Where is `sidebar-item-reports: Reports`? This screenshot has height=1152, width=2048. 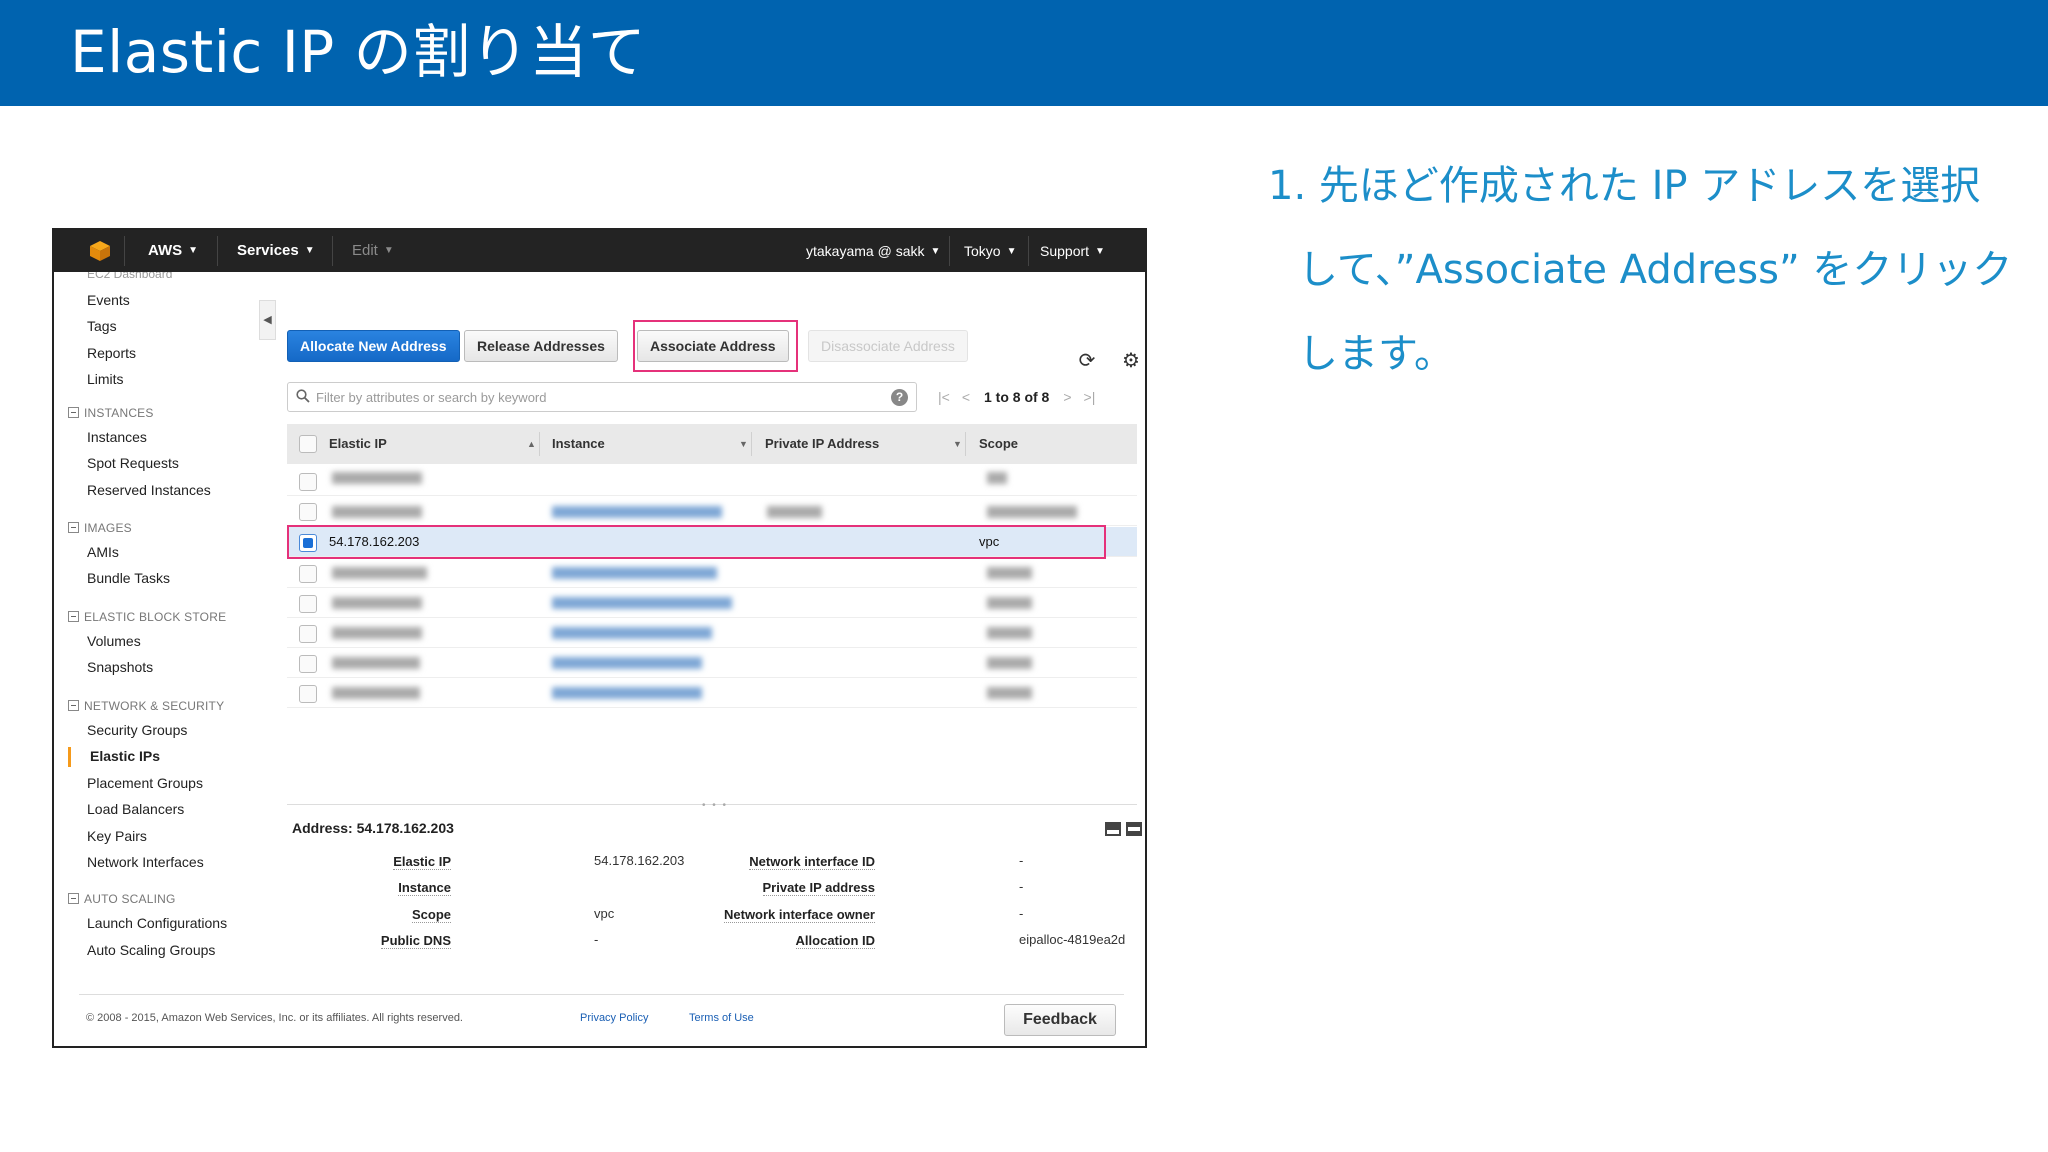 sidebar-item-reports: Reports is located at coordinates (111, 353).